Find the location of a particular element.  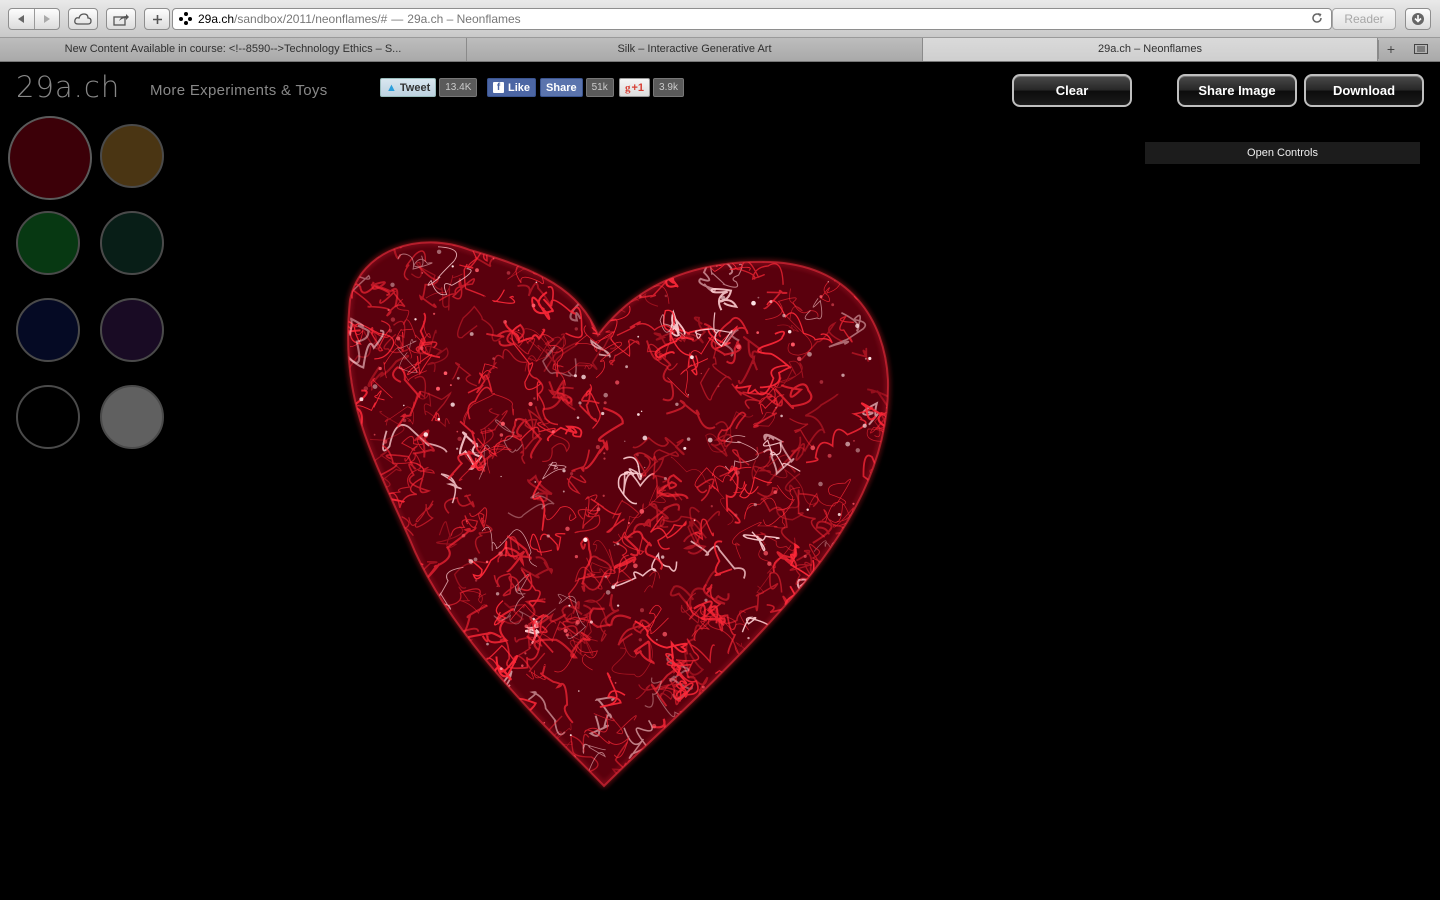

share-image-button: Share Image is located at coordinates (1237, 90).